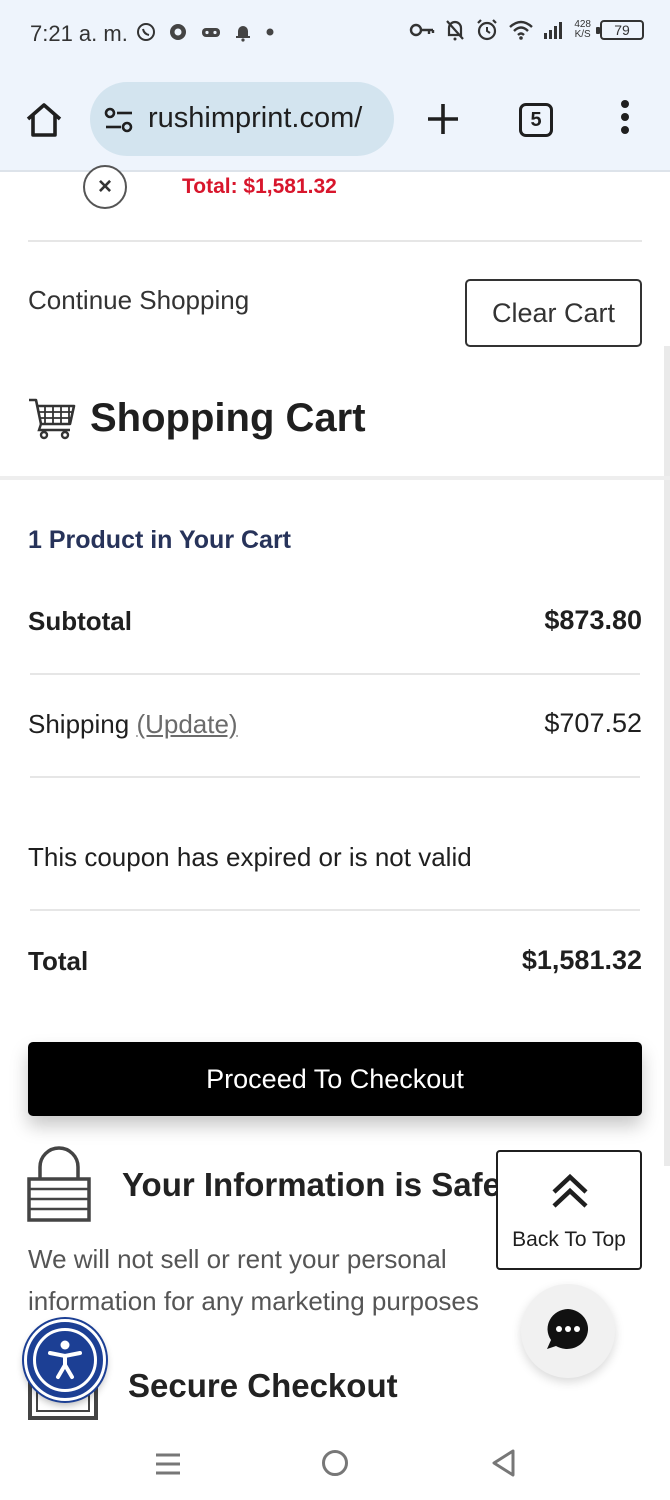 The height and width of the screenshot is (1500, 670). I want to click on shipping-update-link: (Update), so click(186, 724).